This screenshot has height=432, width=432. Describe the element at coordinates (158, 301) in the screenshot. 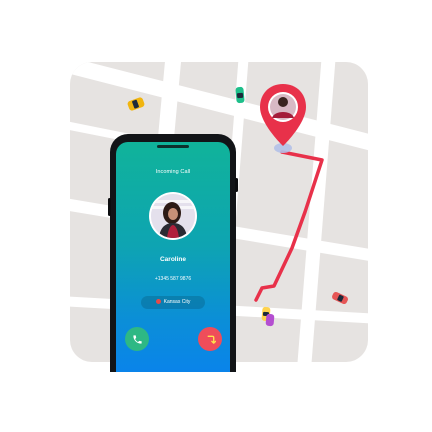

I see `location-icon` at that location.